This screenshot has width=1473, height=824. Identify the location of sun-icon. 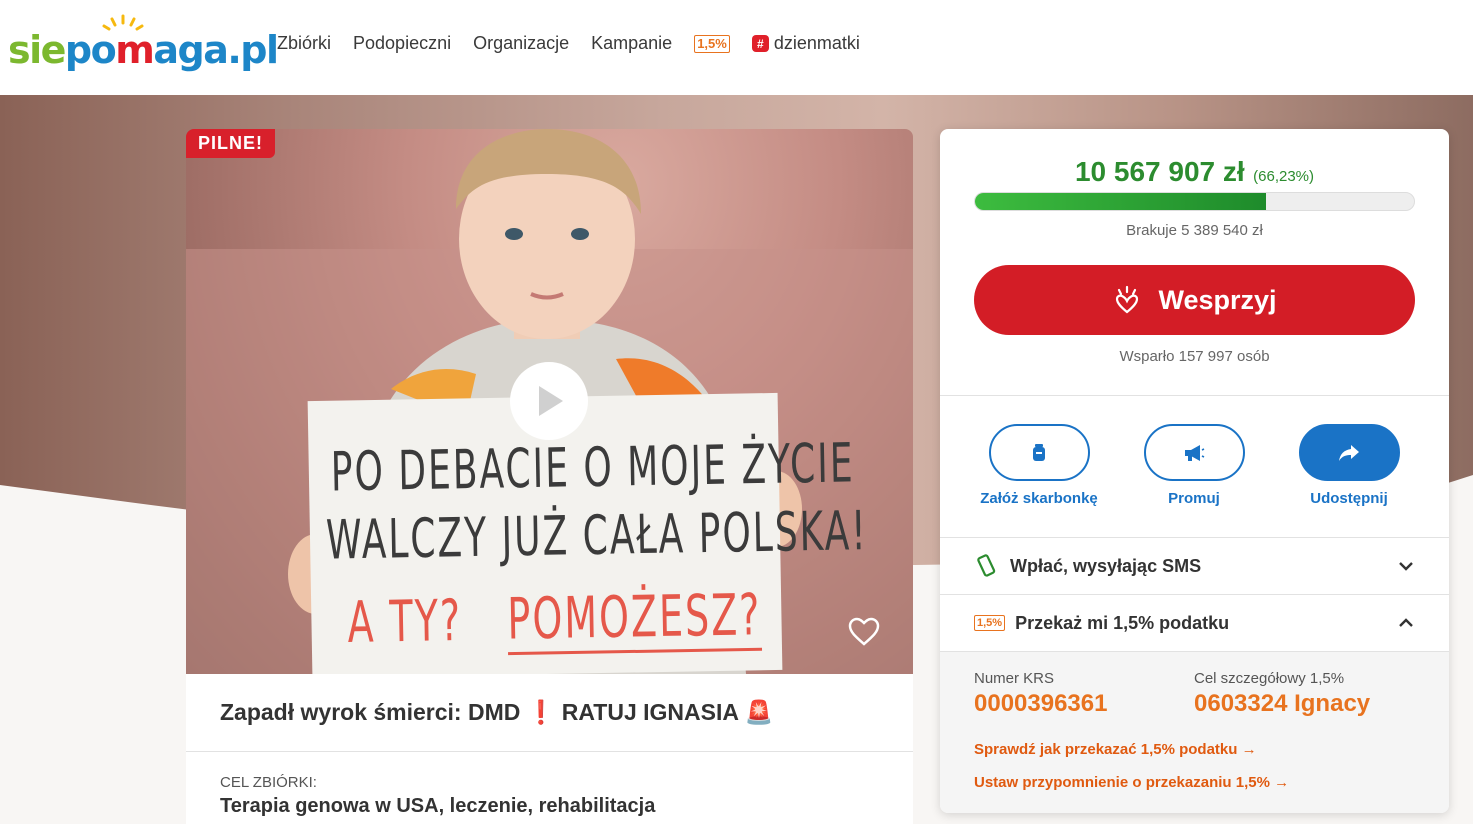
(123, 22).